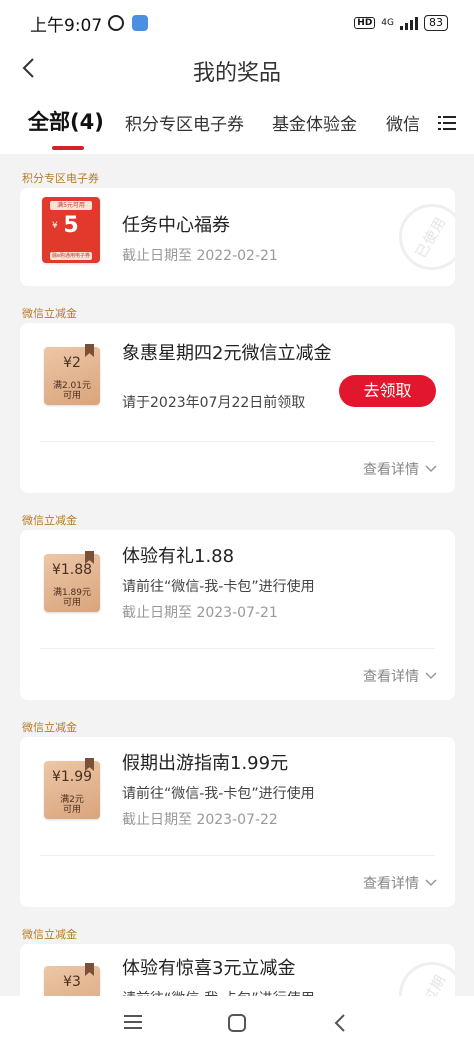 This screenshot has width=474, height=1053. I want to click on prize-claim-deadline: 请于2023年07月22日前领取, so click(214, 403).